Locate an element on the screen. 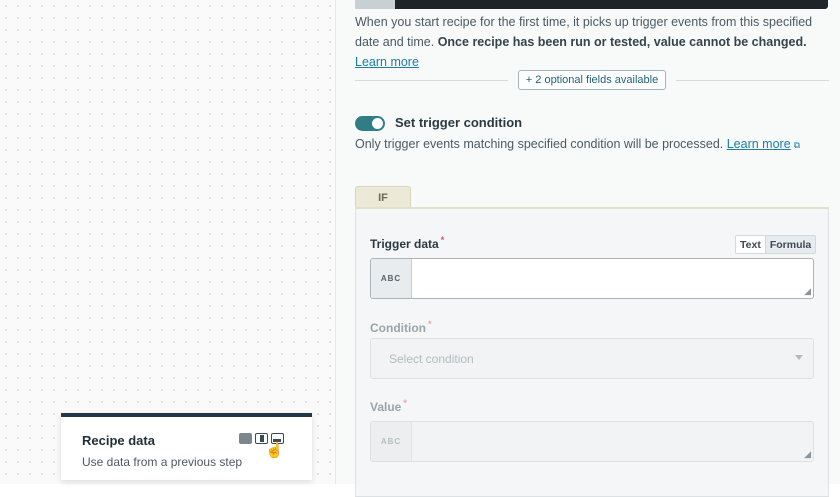 This screenshot has width=840, height=497. value-input: ABC ◢ is located at coordinates (592, 441).